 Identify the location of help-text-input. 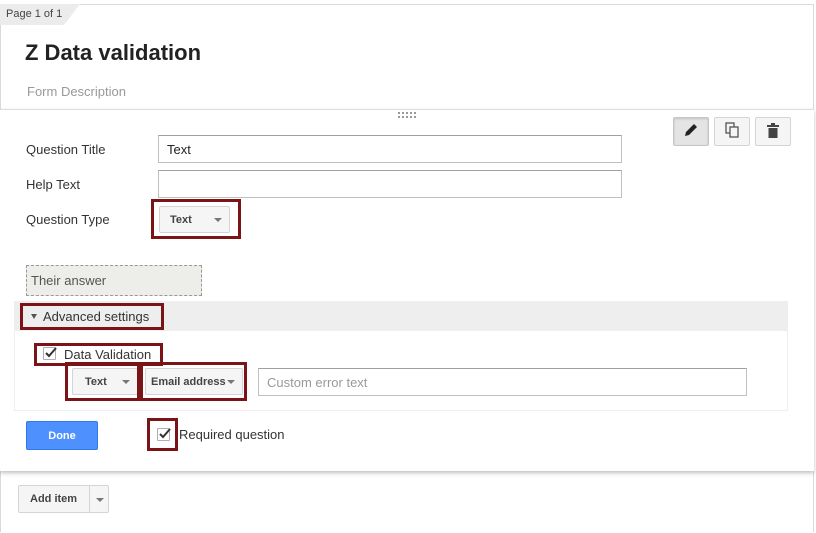
(390, 184).